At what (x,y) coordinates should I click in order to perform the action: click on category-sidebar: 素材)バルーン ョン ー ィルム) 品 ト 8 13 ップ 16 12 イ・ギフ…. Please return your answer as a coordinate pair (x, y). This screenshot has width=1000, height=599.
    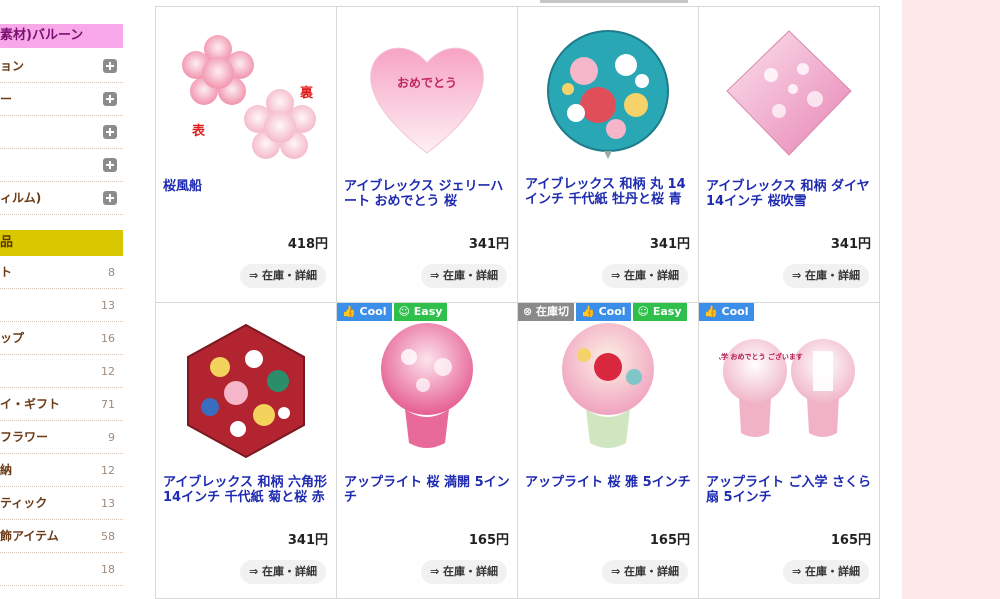
    Looking at the image, I should click on (61, 299).